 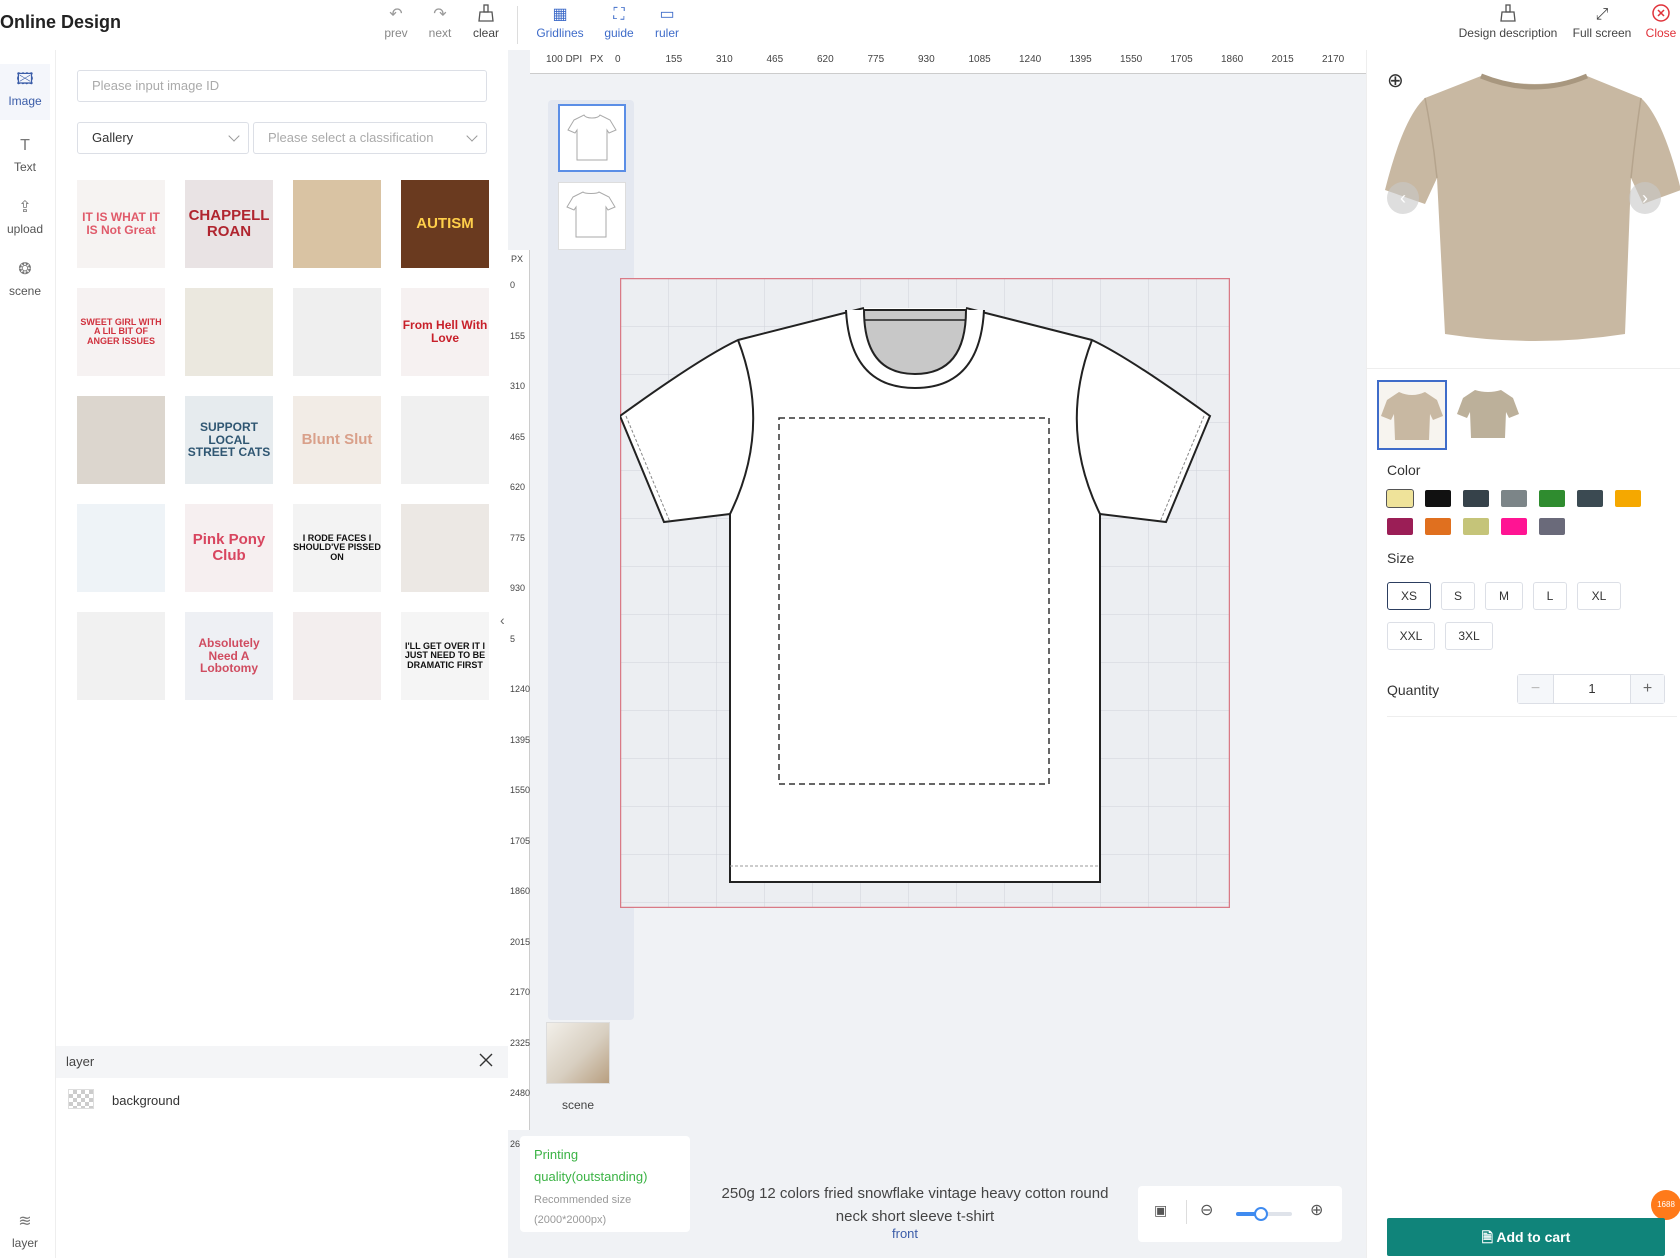 What do you see at coordinates (1316, 1210) in the screenshot?
I see `zoom-in-icon: ⊕` at bounding box center [1316, 1210].